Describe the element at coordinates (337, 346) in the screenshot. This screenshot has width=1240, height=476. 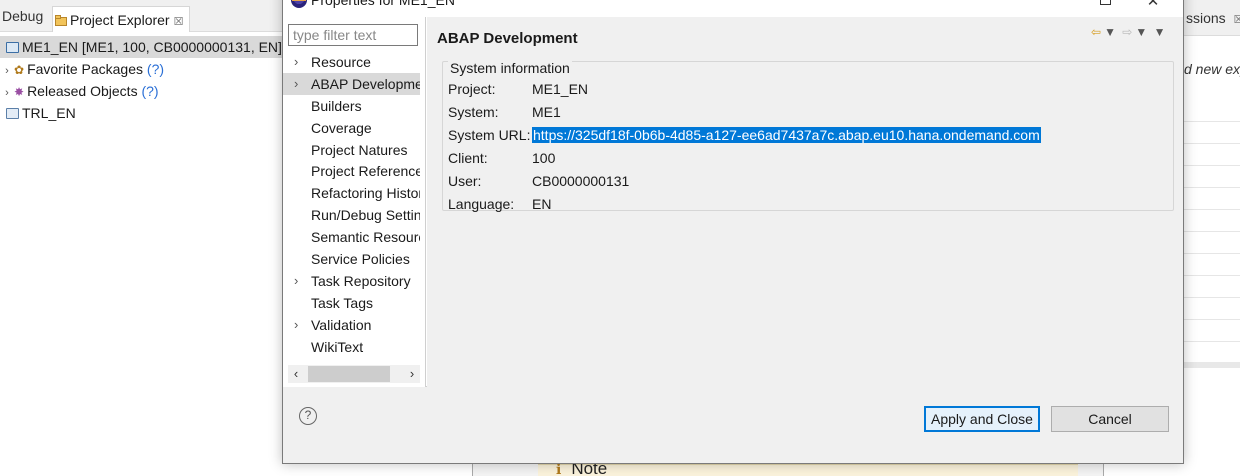
I see `nav-item-label: WikiText` at that location.